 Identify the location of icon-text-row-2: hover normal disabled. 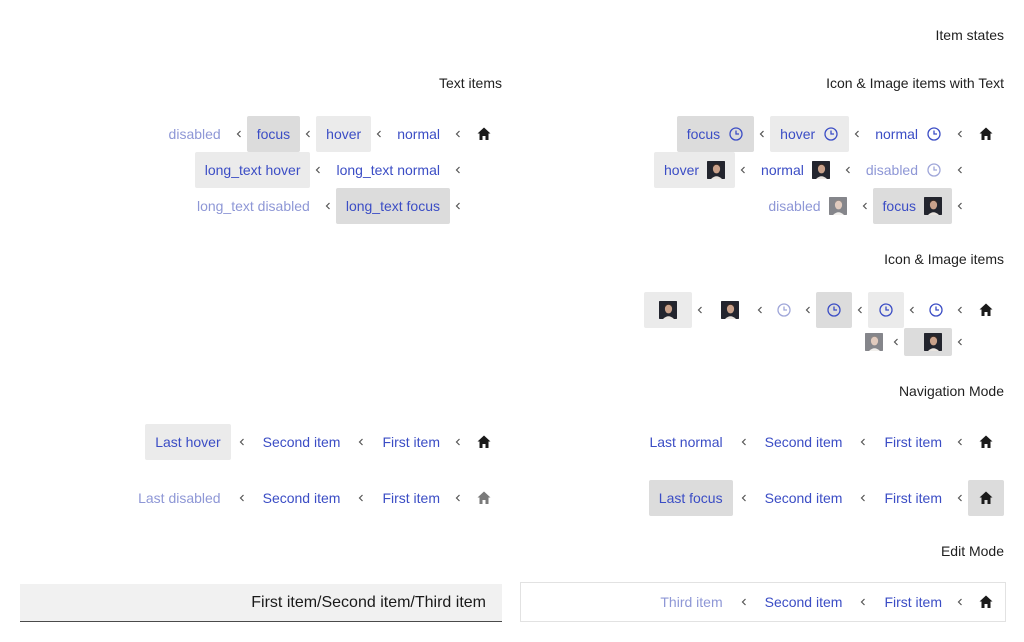
(829, 170).